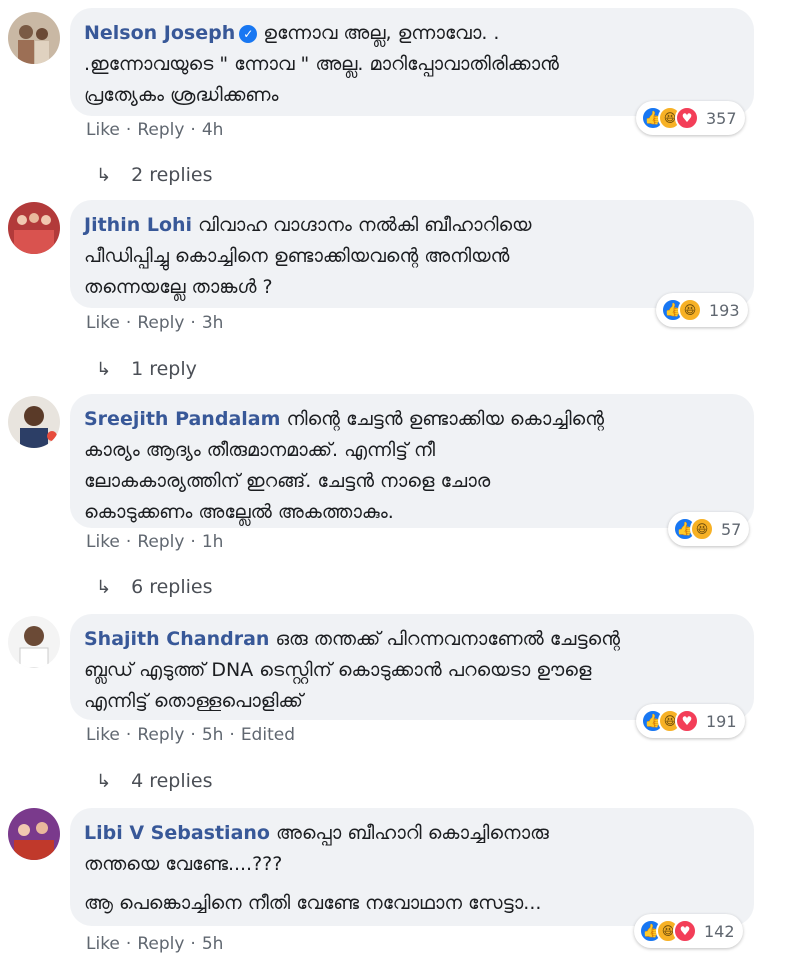 This screenshot has height=958, width=800. Describe the element at coordinates (239, 512) in the screenshot. I see `comment-line: കൊടുക്കണം അല്ലേൽ അകത്താകും.` at that location.